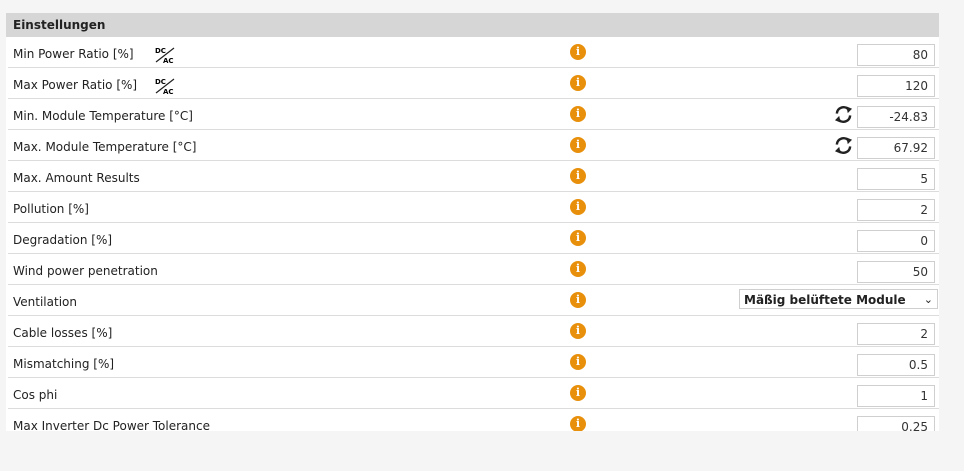 This screenshot has width=964, height=471. What do you see at coordinates (825, 300) in the screenshot?
I see `select-value: Mäßig belüftete Module` at bounding box center [825, 300].